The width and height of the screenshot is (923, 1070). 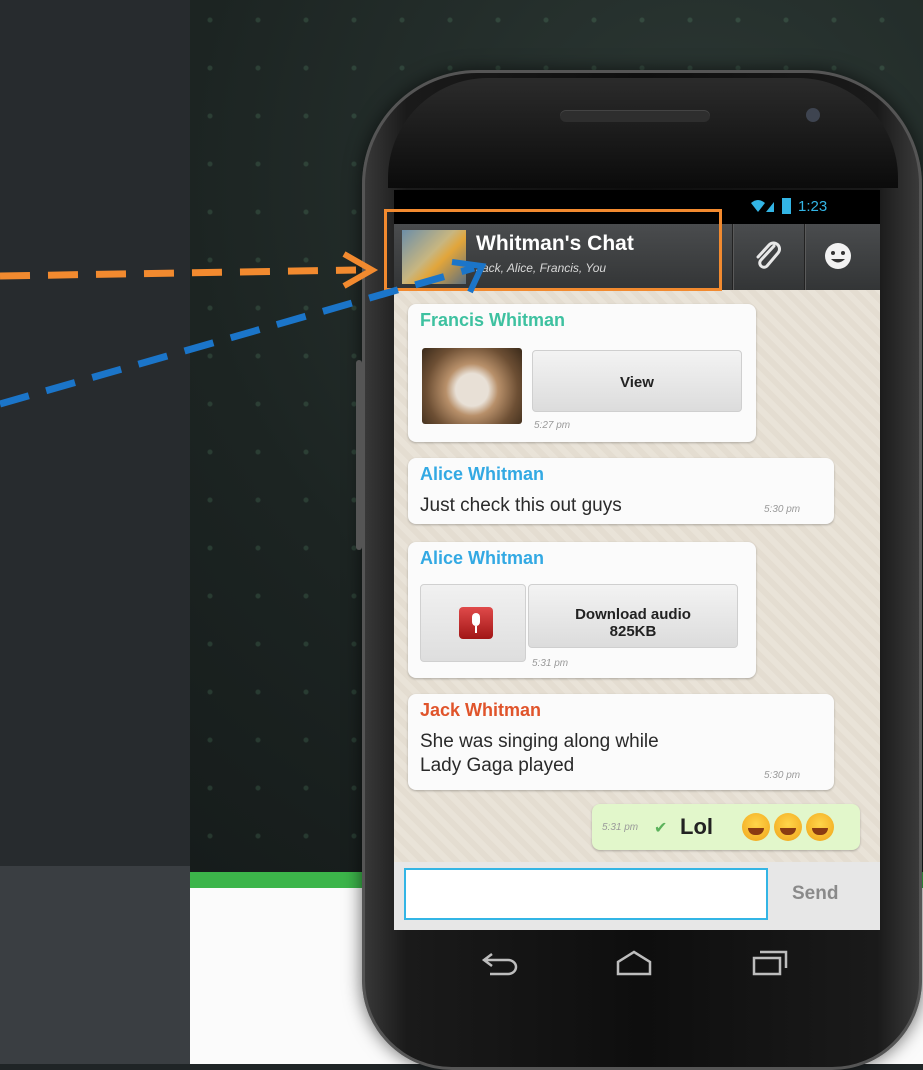 What do you see at coordinates (770, 963) in the screenshot?
I see `recent-apps-icon` at bounding box center [770, 963].